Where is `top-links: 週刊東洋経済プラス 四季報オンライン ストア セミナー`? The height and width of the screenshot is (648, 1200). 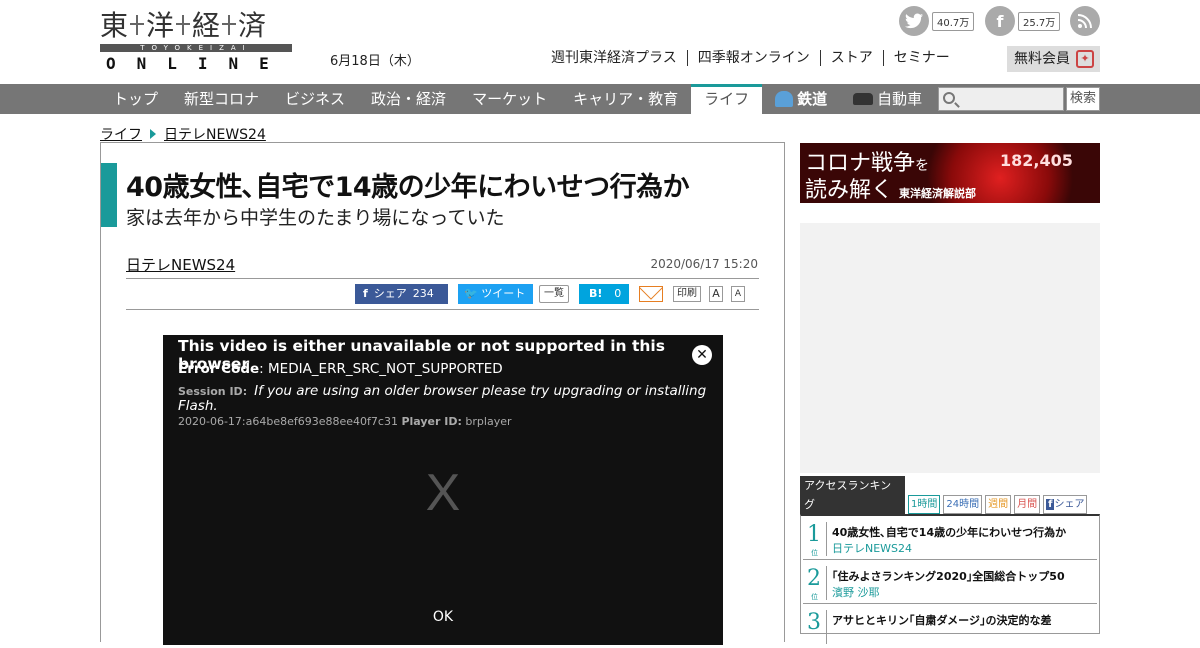 top-links: 週刊東洋経済プラス 四季報オンライン ストア セミナー is located at coordinates (755, 58).